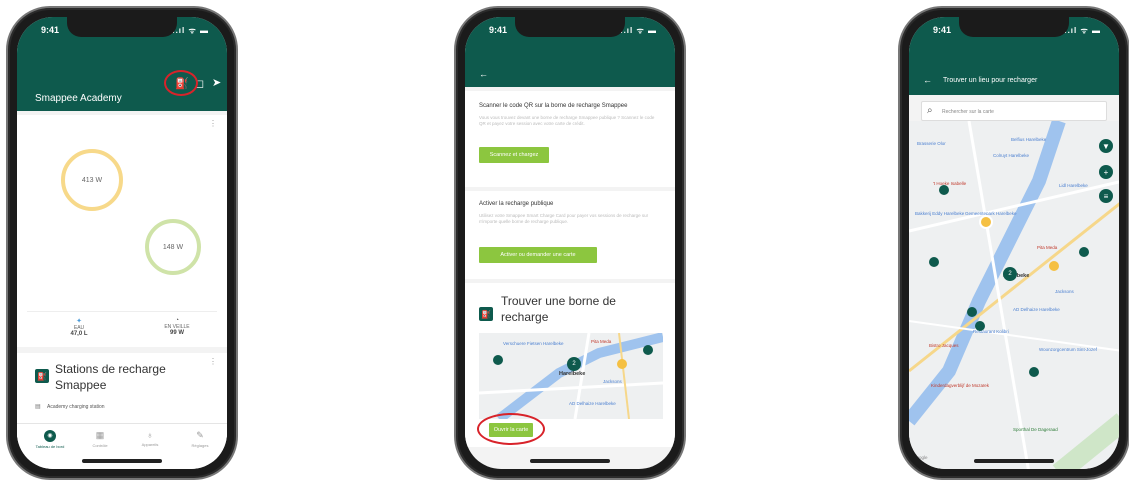 Image resolution: width=1129 pixels, height=484 pixels. Describe the element at coordinates (150, 444) in the screenshot. I see `tab-label: Appareils` at that location.